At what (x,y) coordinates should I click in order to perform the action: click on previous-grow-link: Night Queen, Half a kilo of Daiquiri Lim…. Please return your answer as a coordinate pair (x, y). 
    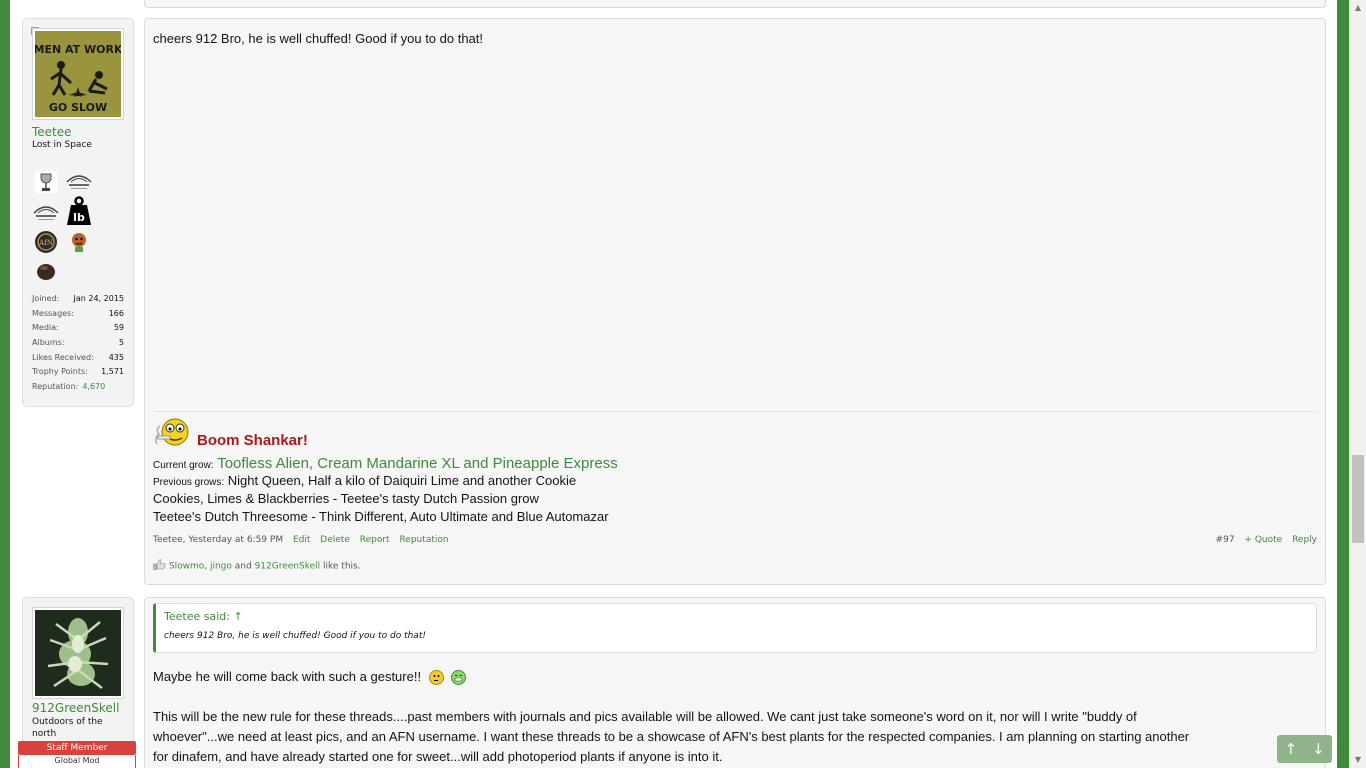
    Looking at the image, I should click on (402, 480).